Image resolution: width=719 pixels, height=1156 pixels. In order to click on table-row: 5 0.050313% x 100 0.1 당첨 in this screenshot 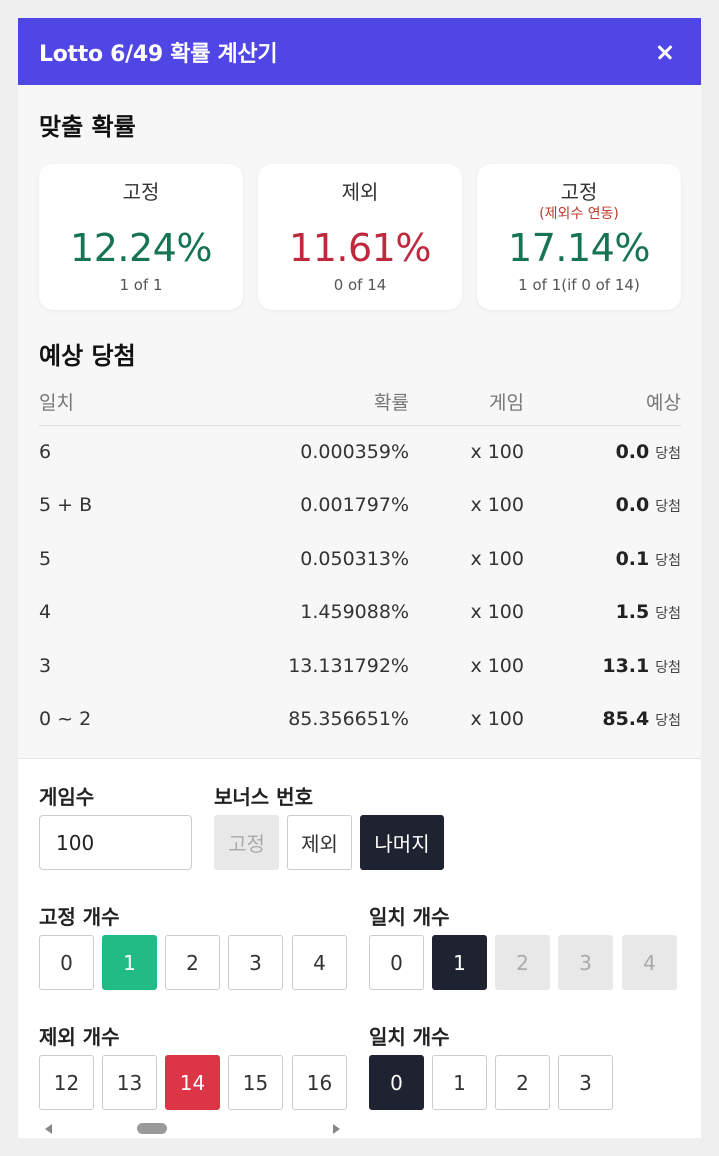, I will do `click(360, 559)`.